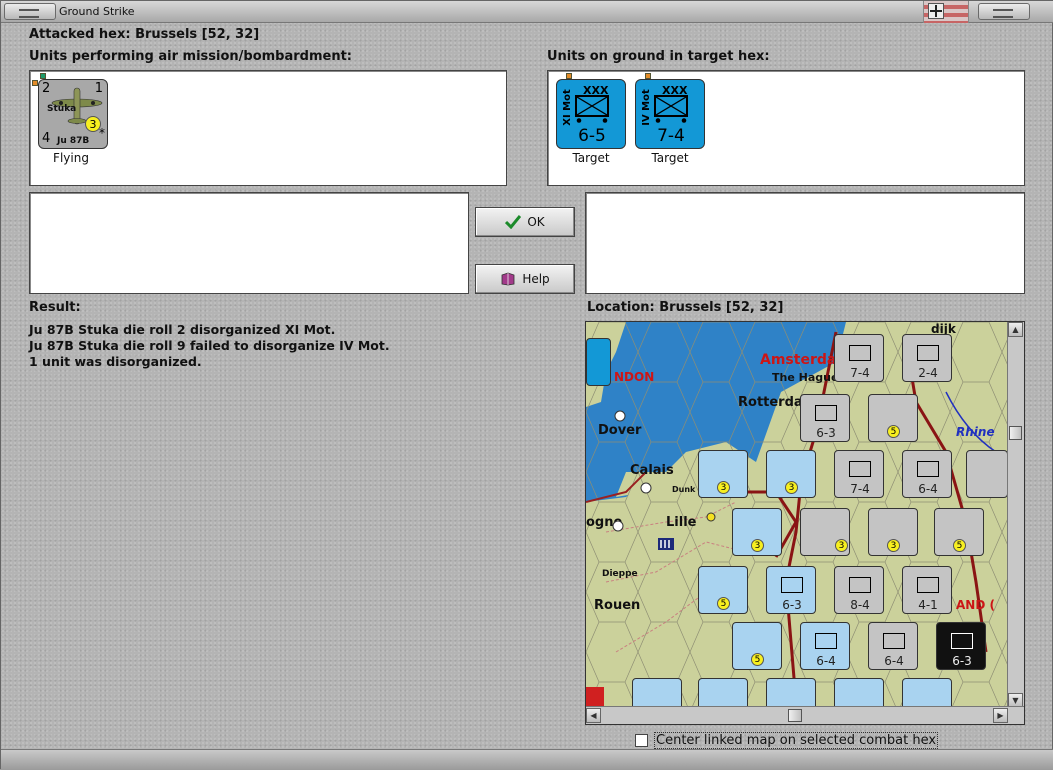 This screenshot has height=770, width=1053. I want to click on unit-stat-top-right: 1, so click(98, 88).